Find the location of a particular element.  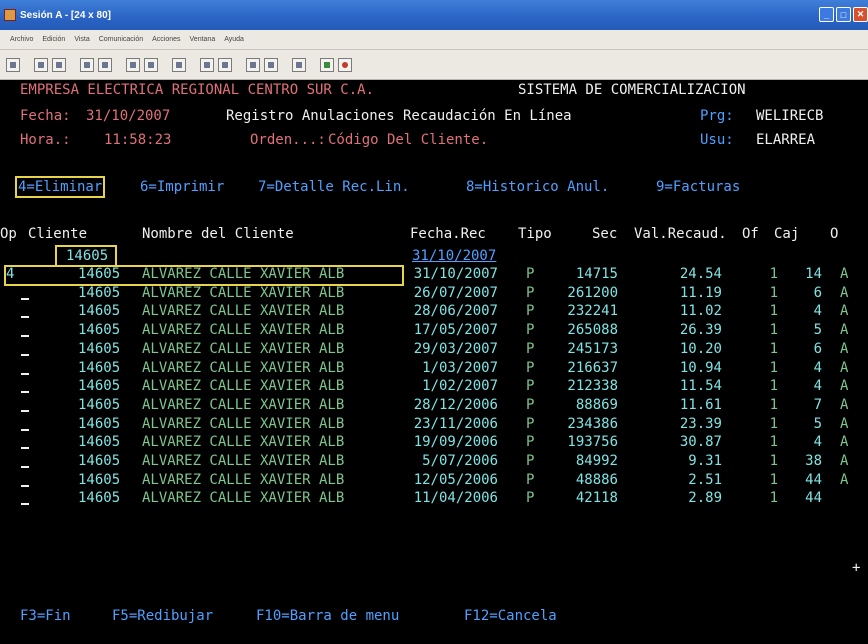

option-print: 6=Imprimir is located at coordinates (182, 187).